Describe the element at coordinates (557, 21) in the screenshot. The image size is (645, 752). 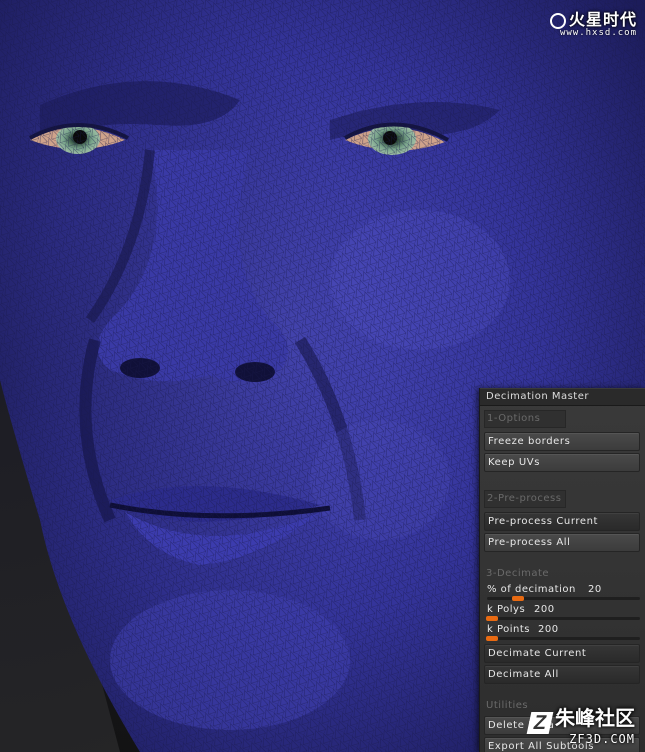
I see `hxsd-logo-icon` at that location.